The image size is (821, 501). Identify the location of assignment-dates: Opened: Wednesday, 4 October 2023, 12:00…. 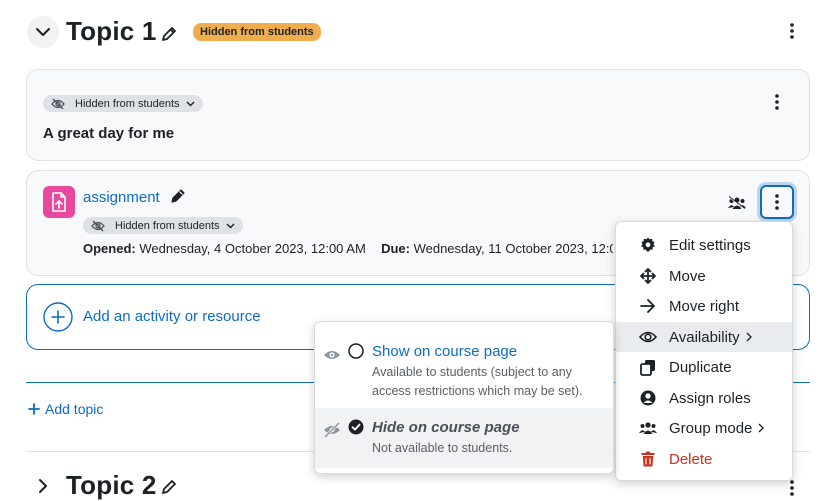
(348, 248).